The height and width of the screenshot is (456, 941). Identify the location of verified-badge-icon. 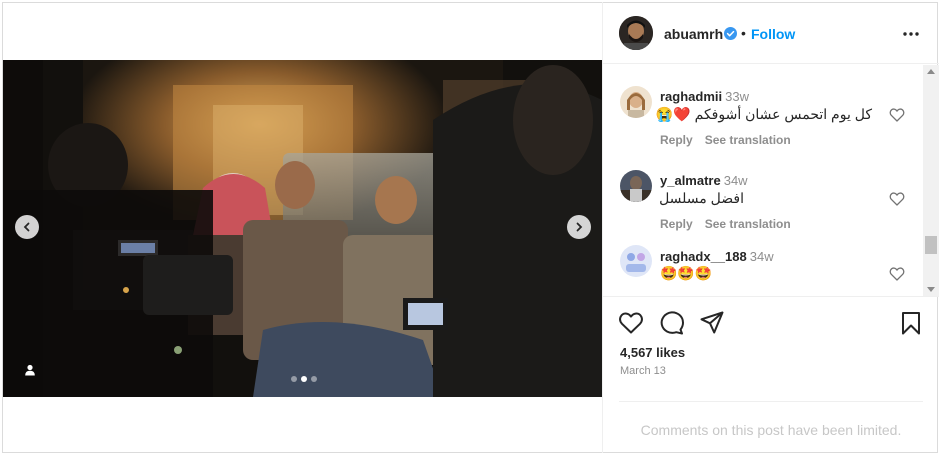
(730, 33).